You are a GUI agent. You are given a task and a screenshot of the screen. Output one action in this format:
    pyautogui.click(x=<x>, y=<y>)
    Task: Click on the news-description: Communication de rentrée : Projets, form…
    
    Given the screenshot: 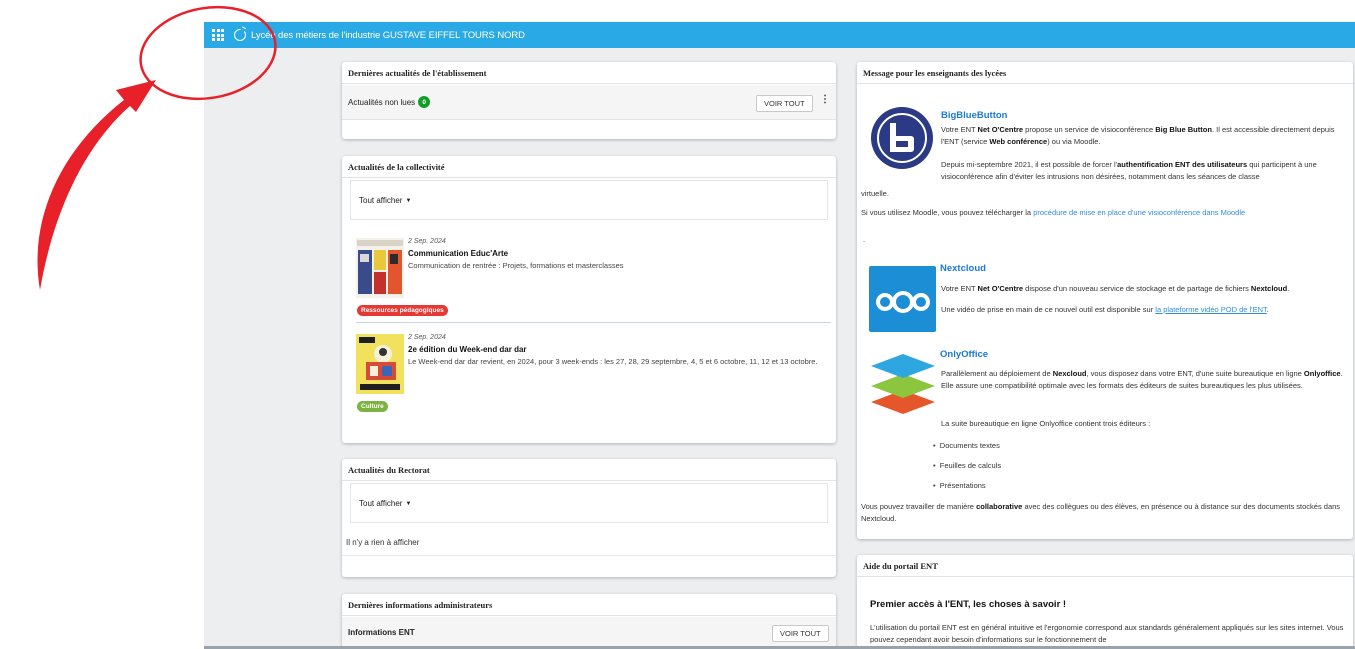 What is the action you would take?
    pyautogui.click(x=516, y=265)
    